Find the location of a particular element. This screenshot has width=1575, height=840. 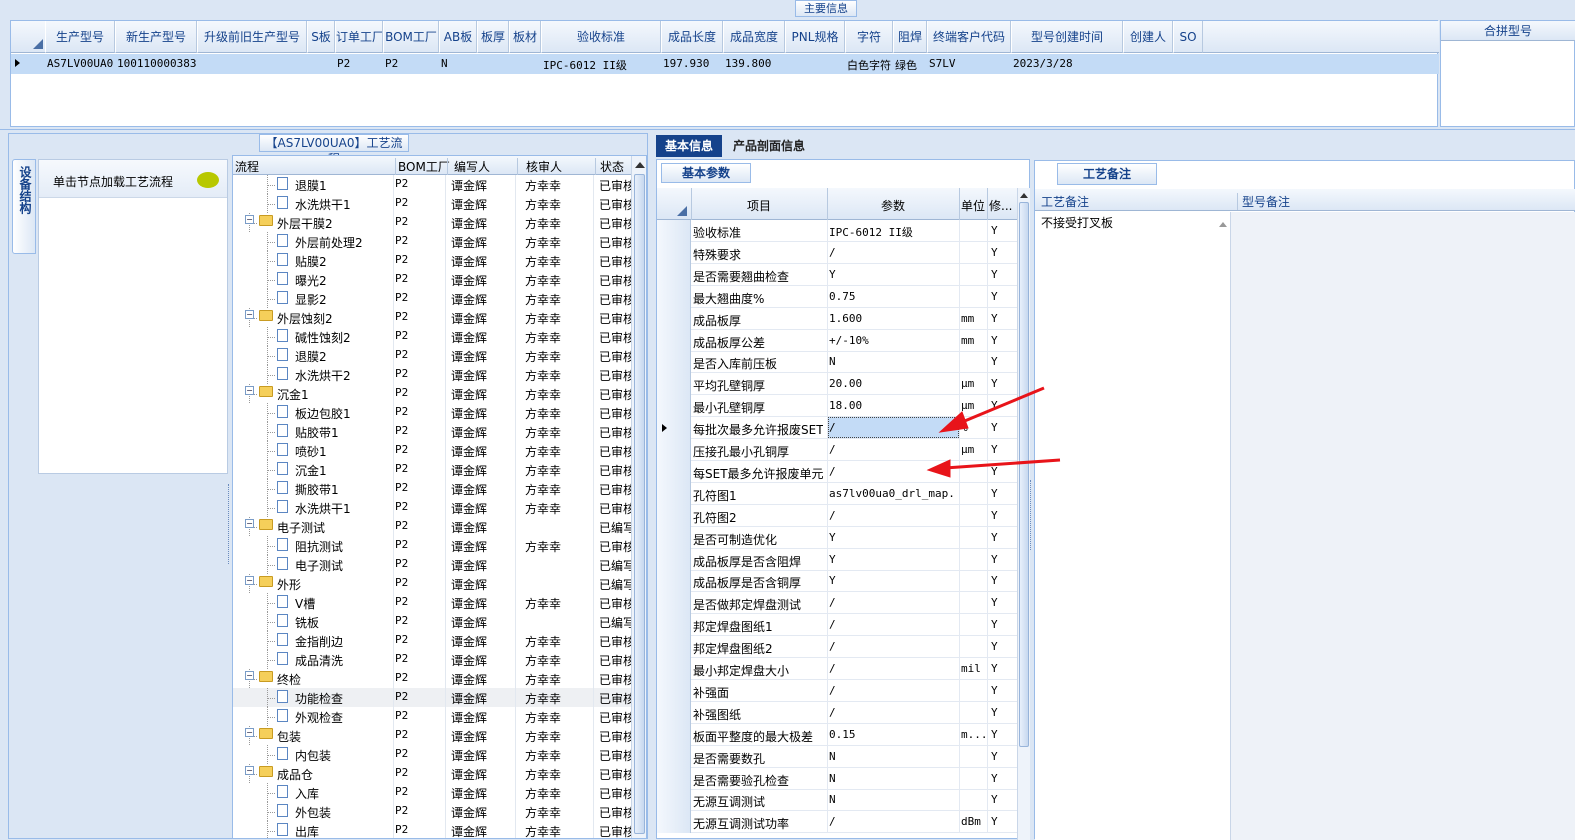

annotation-arrows is located at coordinates (993, 432).